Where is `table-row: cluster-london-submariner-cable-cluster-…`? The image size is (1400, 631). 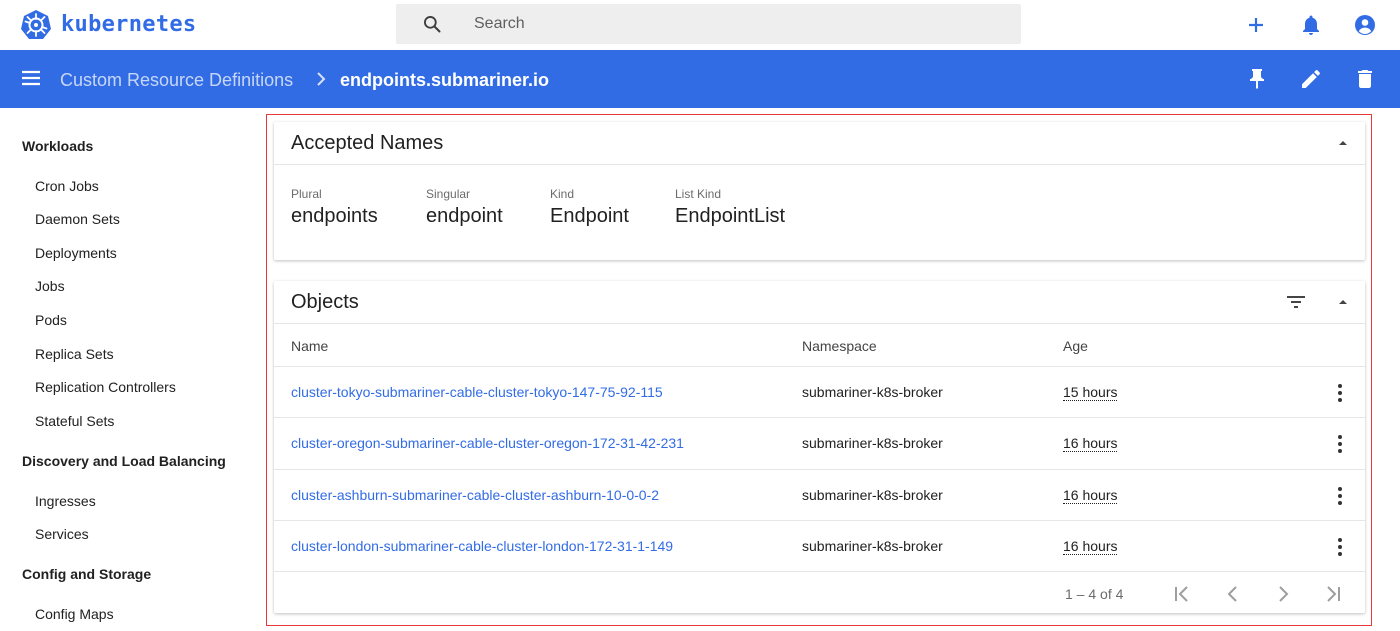 table-row: cluster-london-submariner-cable-cluster-… is located at coordinates (819, 546).